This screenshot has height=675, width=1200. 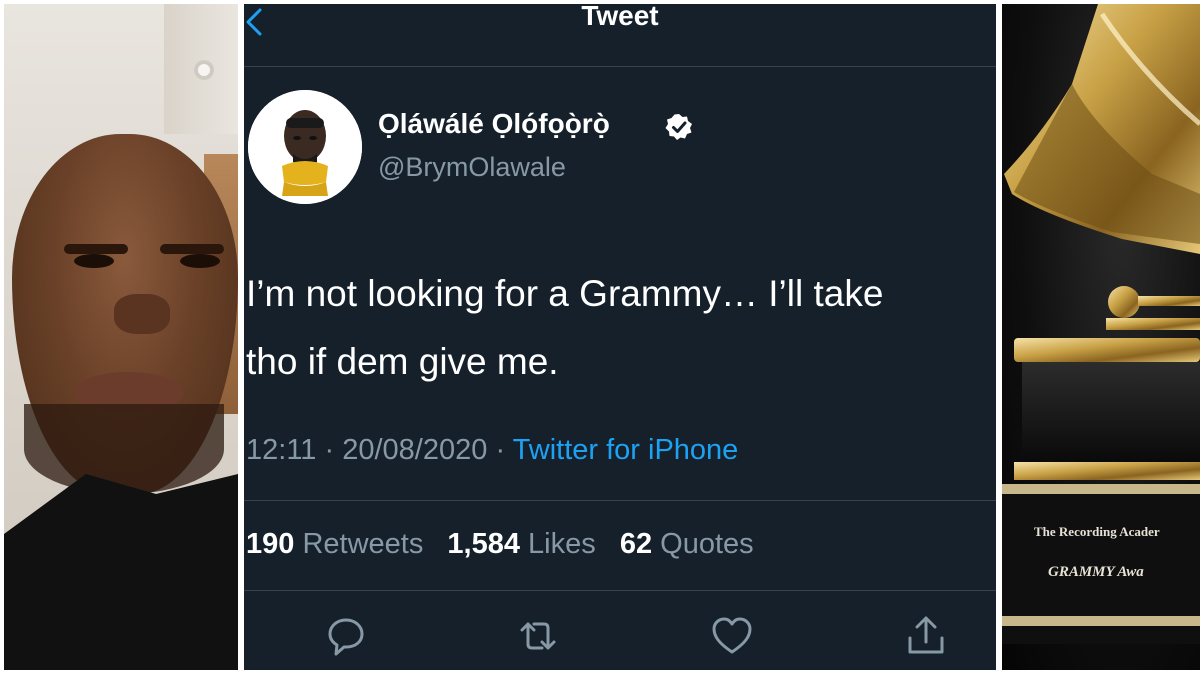 I want to click on left-eye, so click(x=94, y=261).